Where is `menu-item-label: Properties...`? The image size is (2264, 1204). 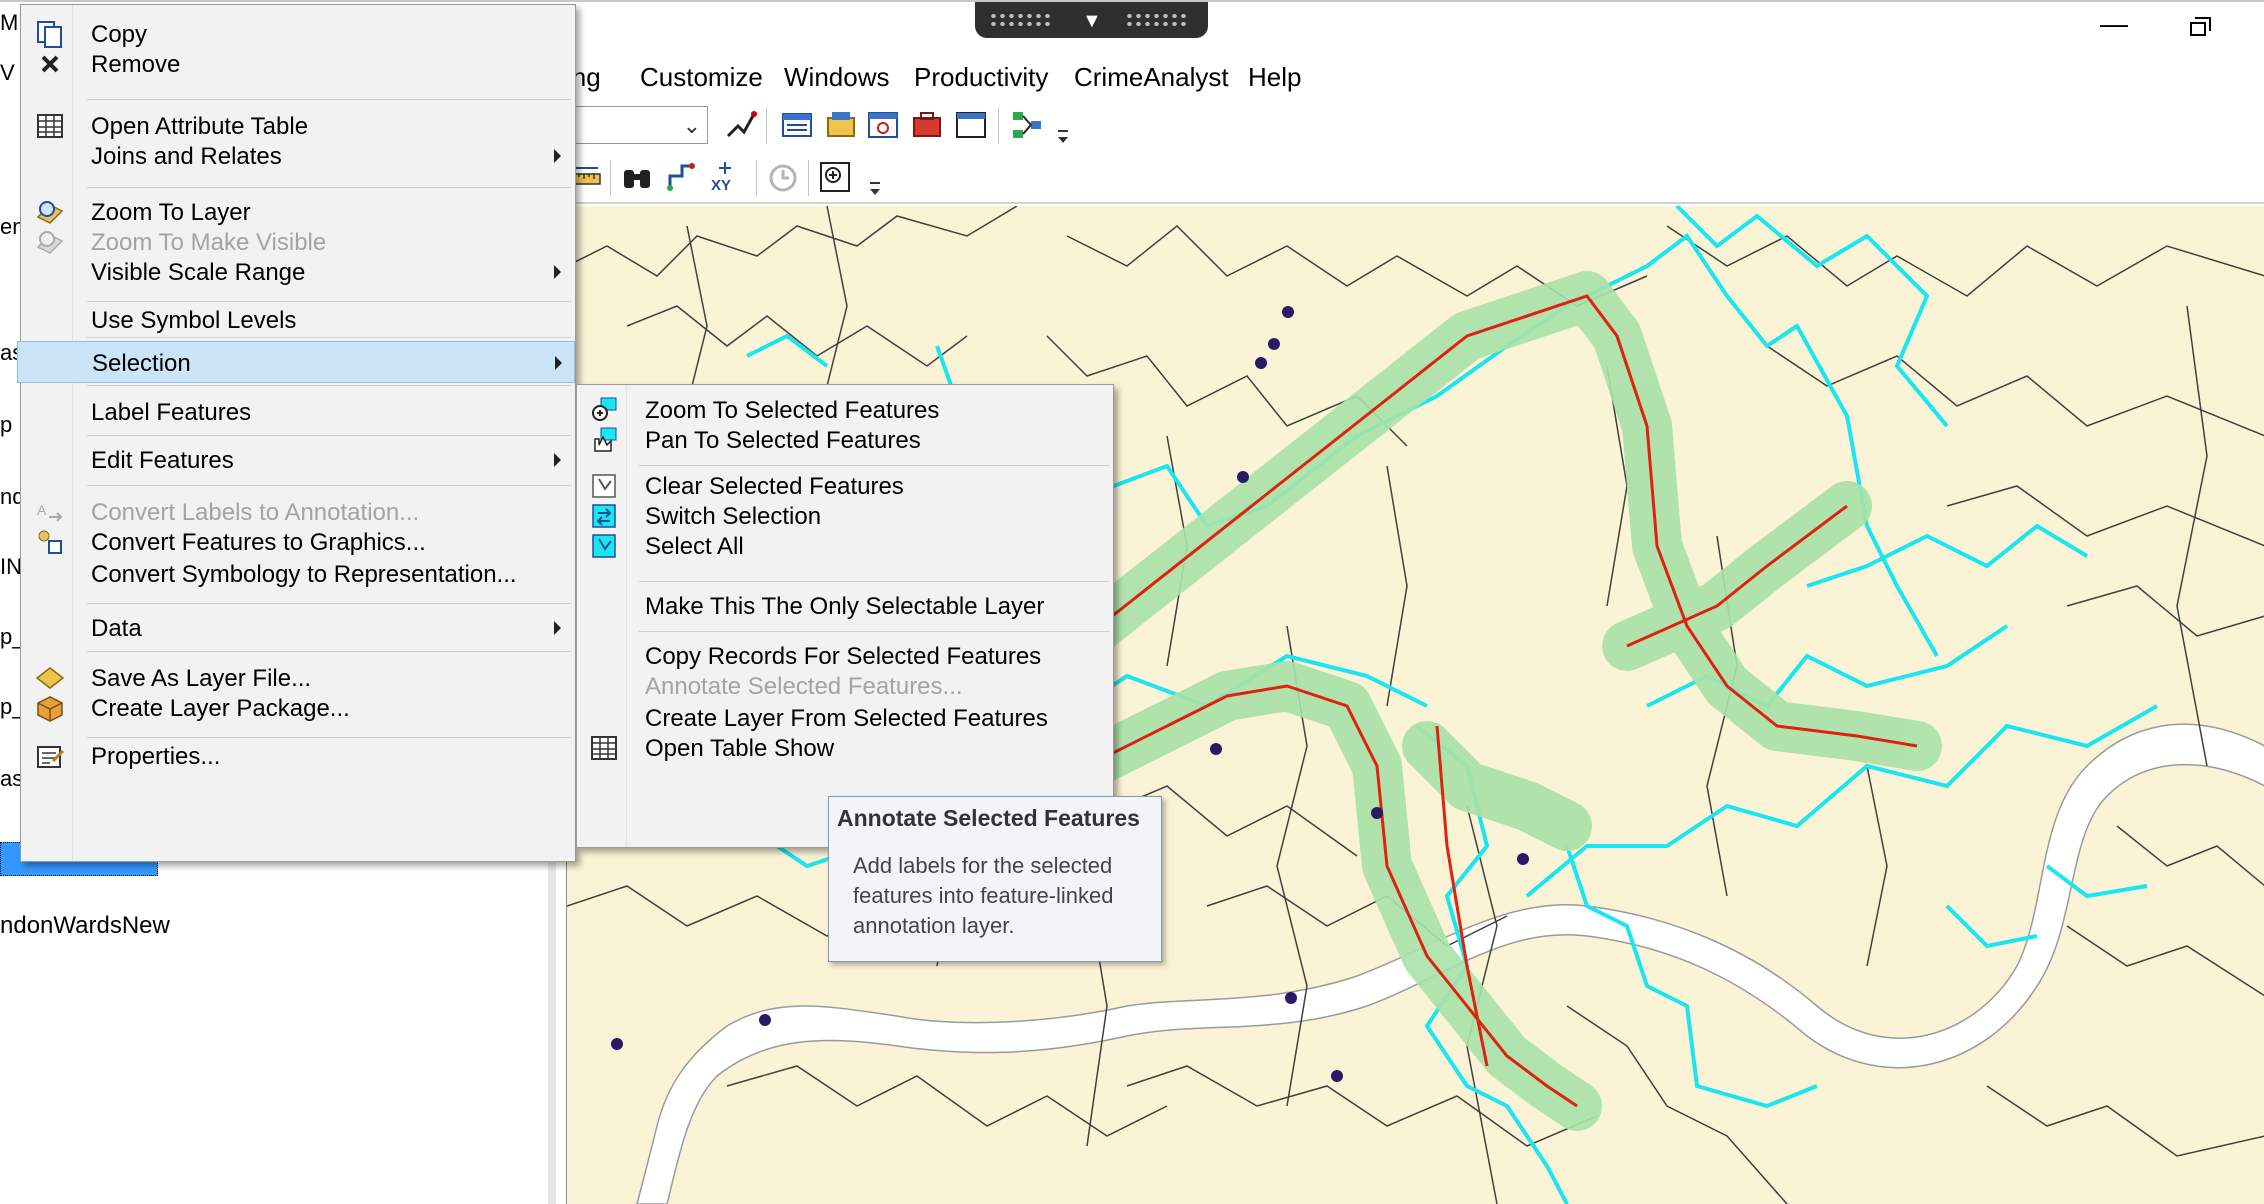 menu-item-label: Properties... is located at coordinates (156, 756).